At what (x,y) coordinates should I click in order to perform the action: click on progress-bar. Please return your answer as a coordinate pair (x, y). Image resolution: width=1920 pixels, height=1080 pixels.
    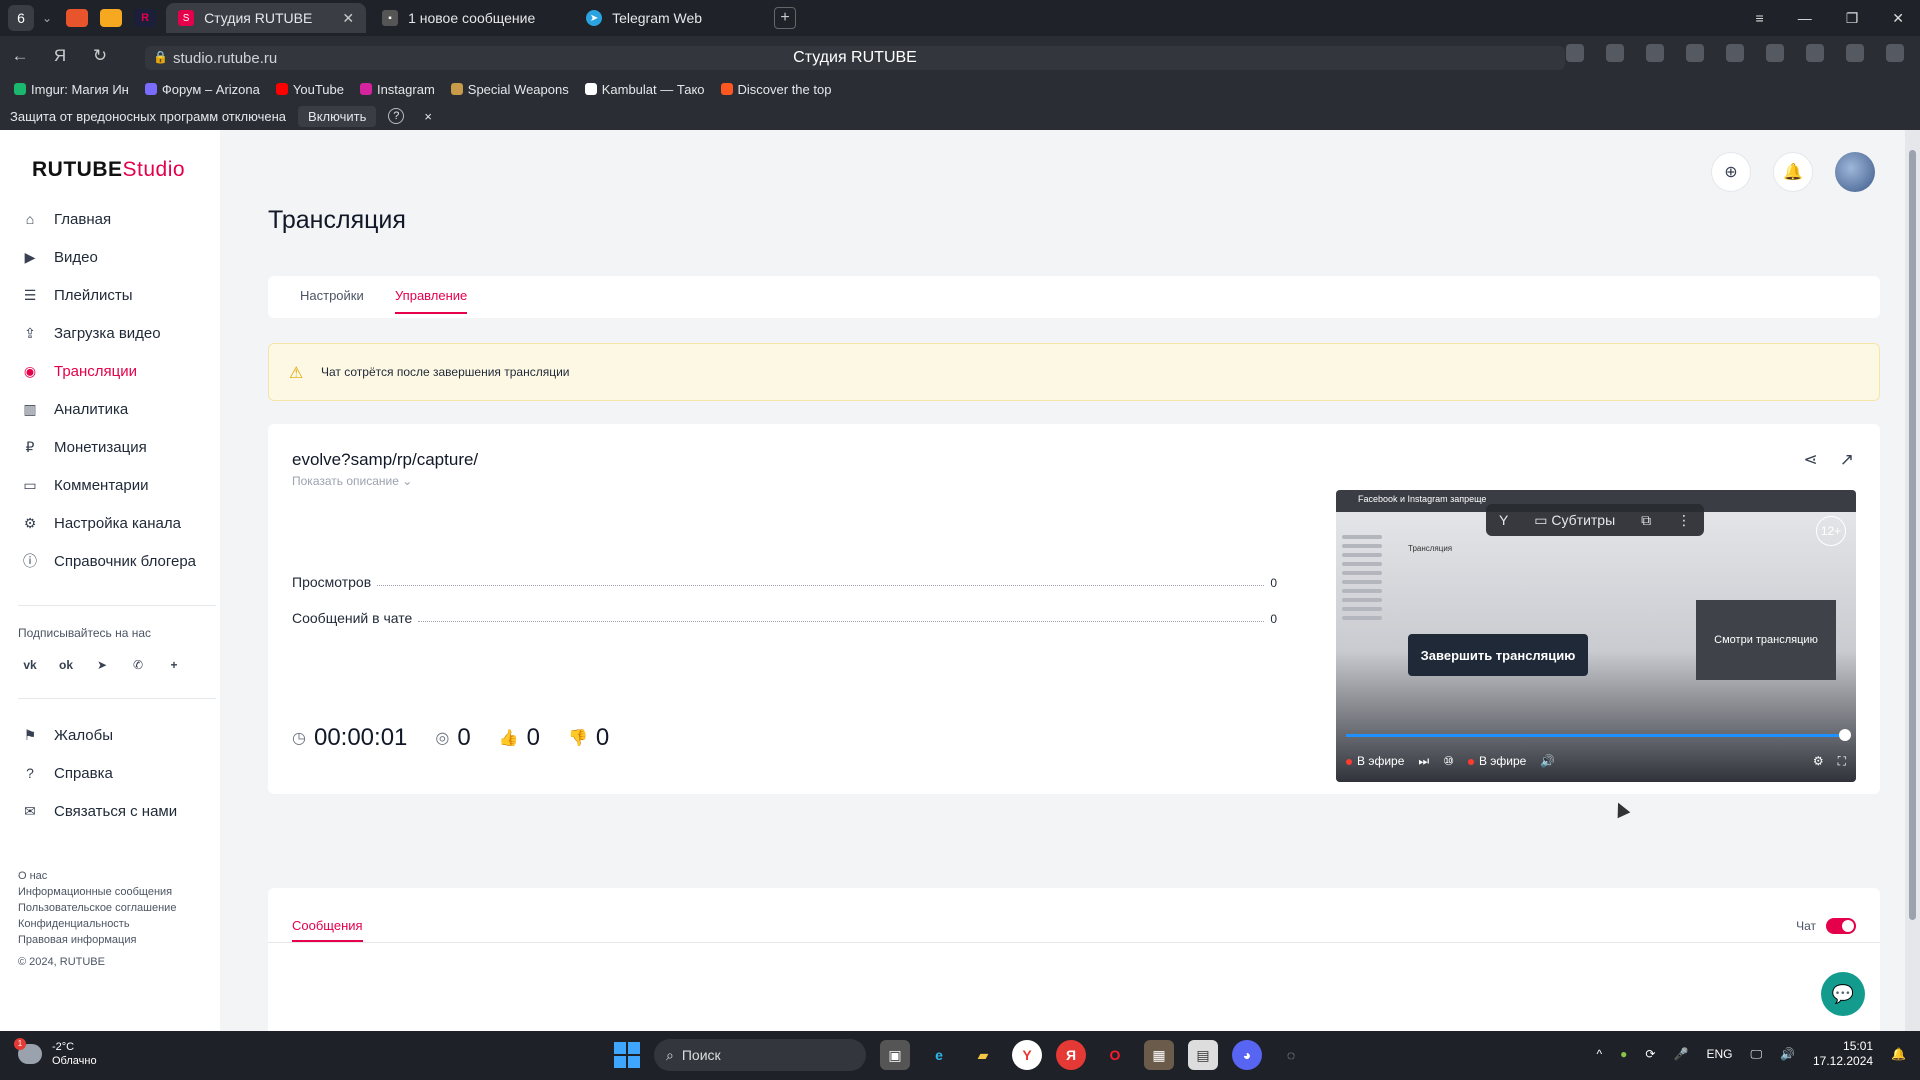
    Looking at the image, I should click on (1596, 735).